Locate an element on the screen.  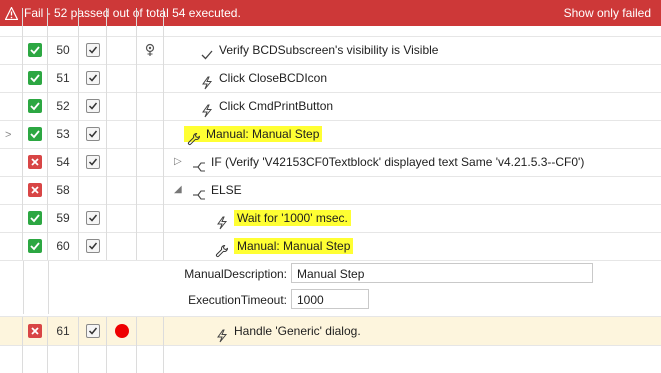
table-row: 61 Handle 'Generic' dialog. is located at coordinates (330, 331).